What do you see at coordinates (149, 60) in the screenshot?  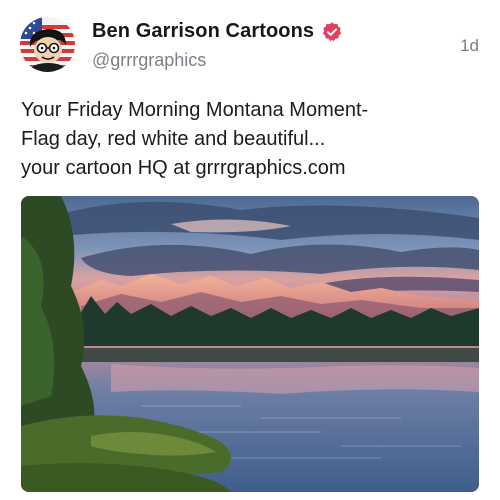 I see `author-handle: @grrrgraphics` at bounding box center [149, 60].